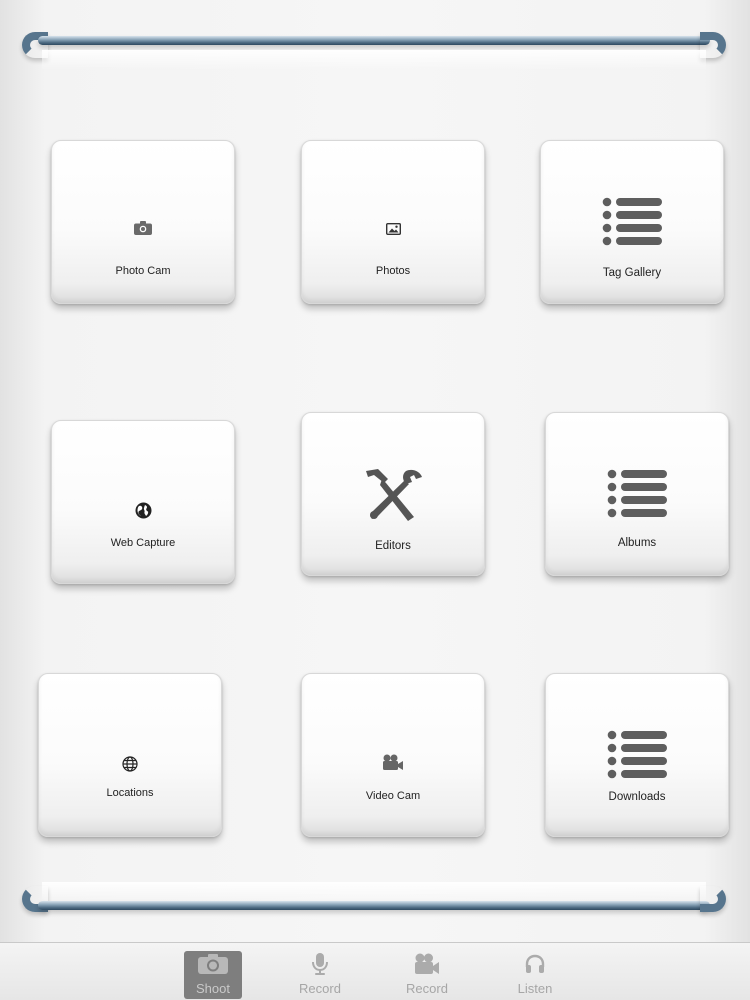 The height and width of the screenshot is (1000, 750). I want to click on tile-label: Photo Cam, so click(143, 271).